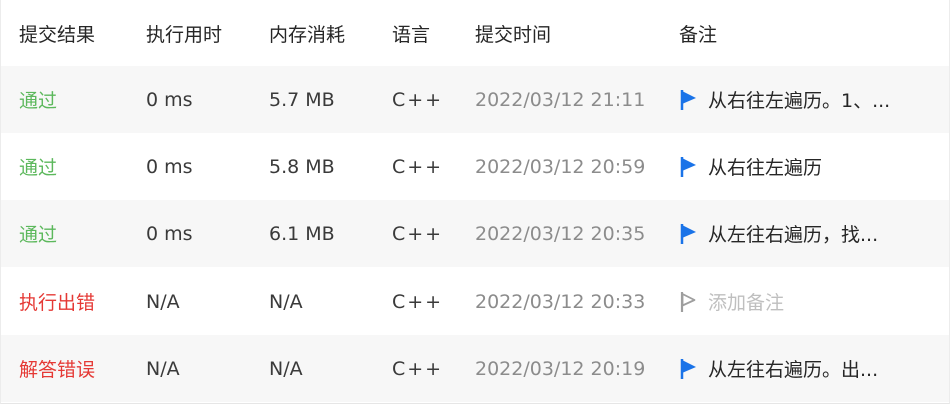 The image size is (952, 405). I want to click on header-runtime: 执行用时, so click(184, 34).